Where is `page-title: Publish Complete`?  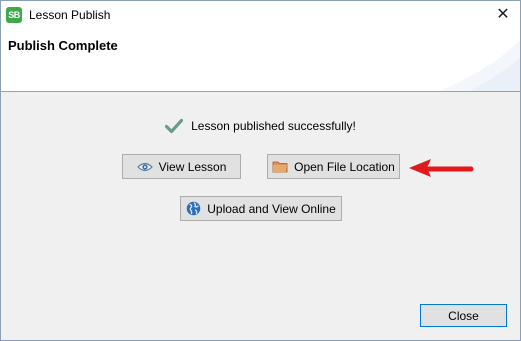 page-title: Publish Complete is located at coordinates (63, 45).